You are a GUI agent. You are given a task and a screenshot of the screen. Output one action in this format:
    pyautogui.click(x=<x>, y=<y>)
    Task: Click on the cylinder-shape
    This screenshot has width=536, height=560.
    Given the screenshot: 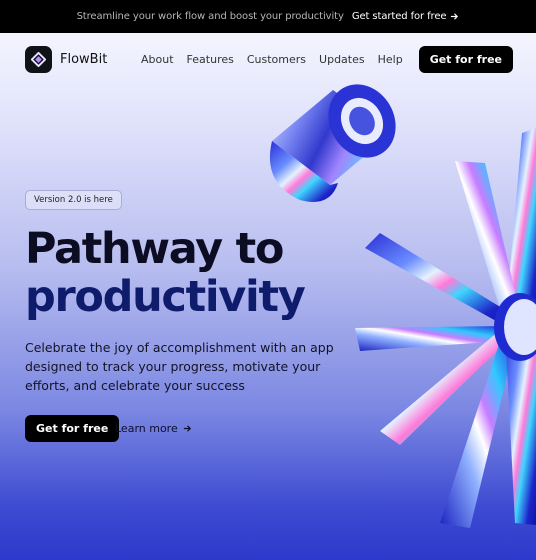 What is the action you would take?
    pyautogui.click(x=332, y=143)
    